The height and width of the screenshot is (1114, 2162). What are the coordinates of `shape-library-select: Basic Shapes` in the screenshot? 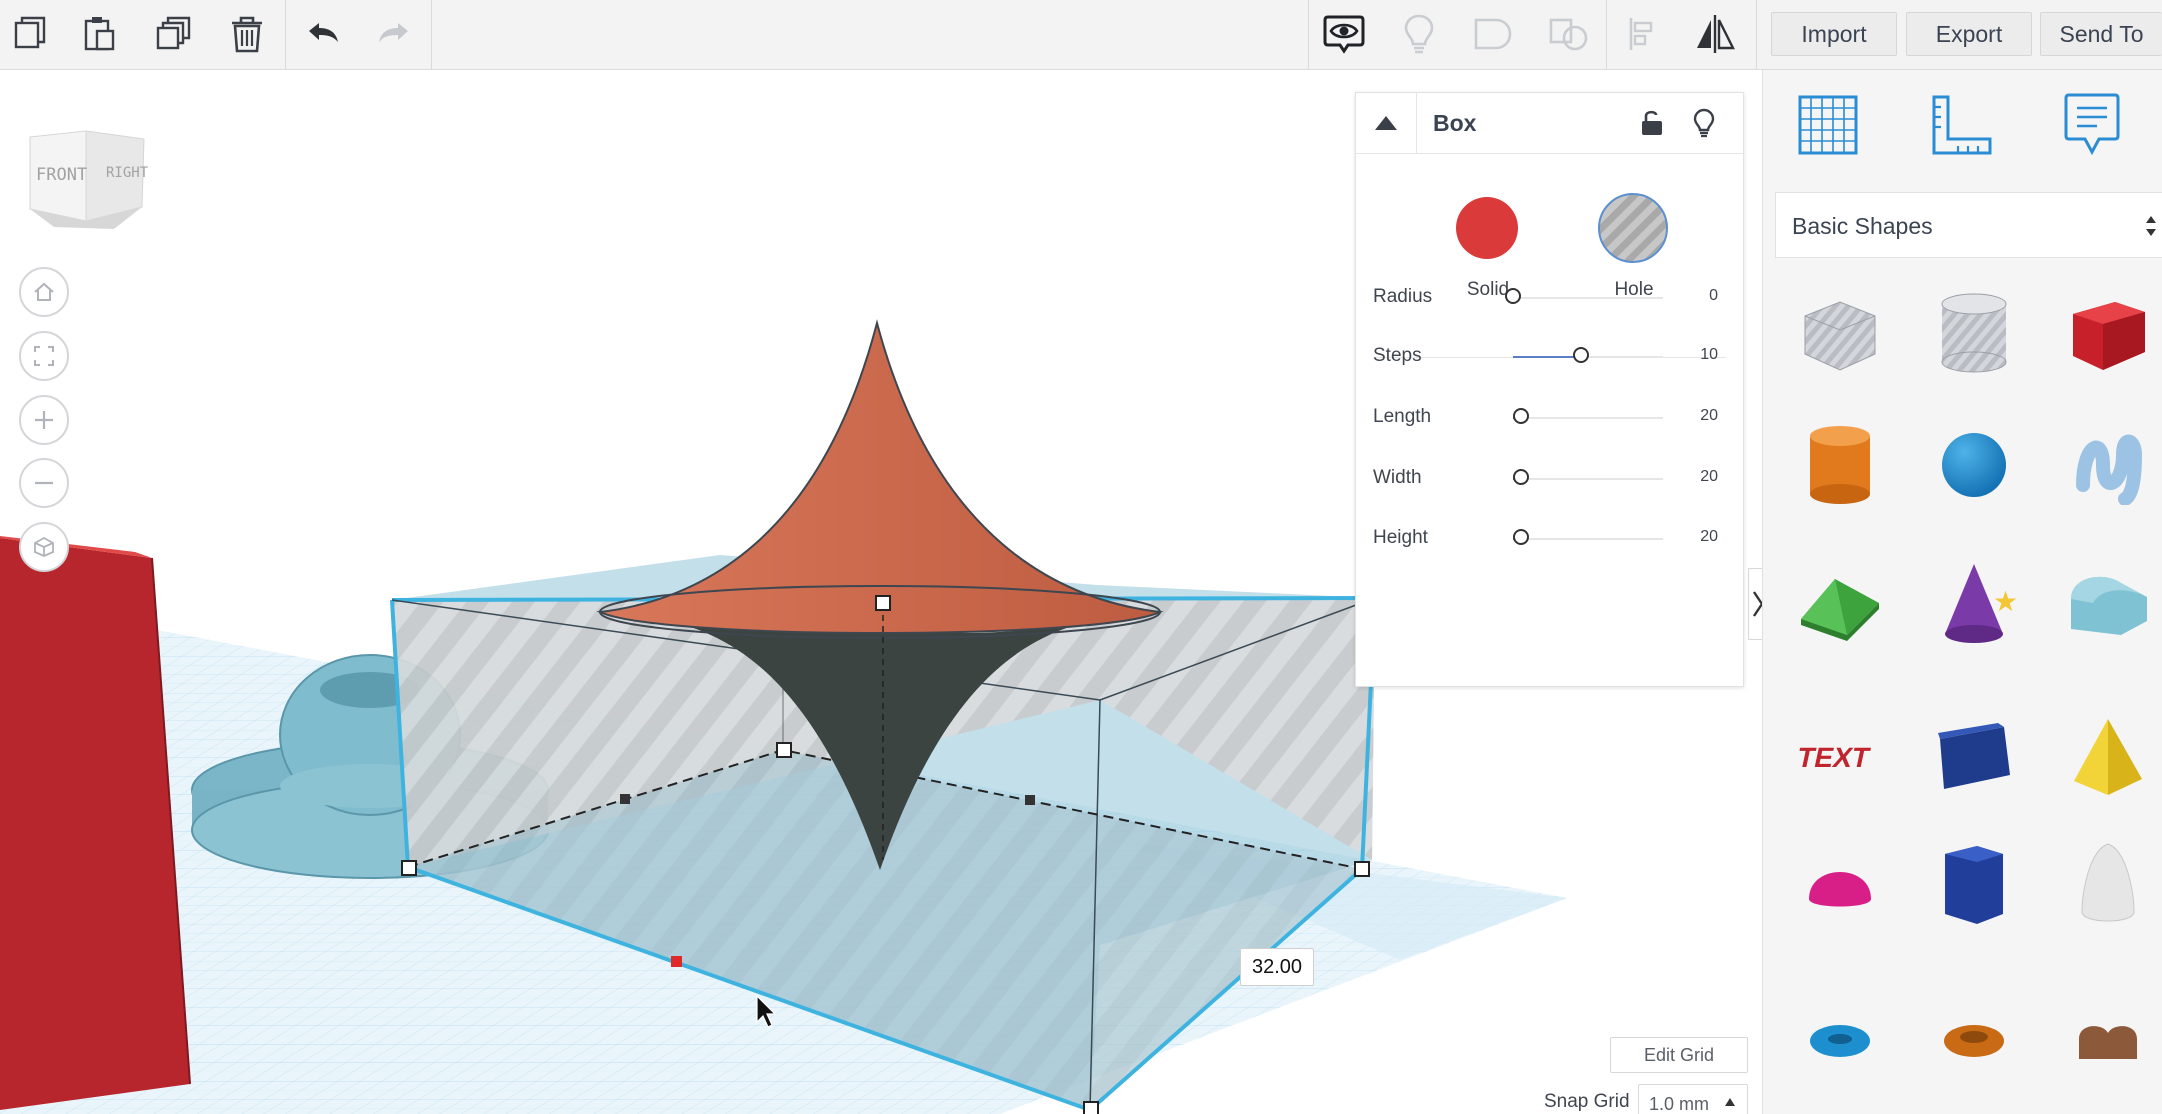 It's located at (1968, 225).